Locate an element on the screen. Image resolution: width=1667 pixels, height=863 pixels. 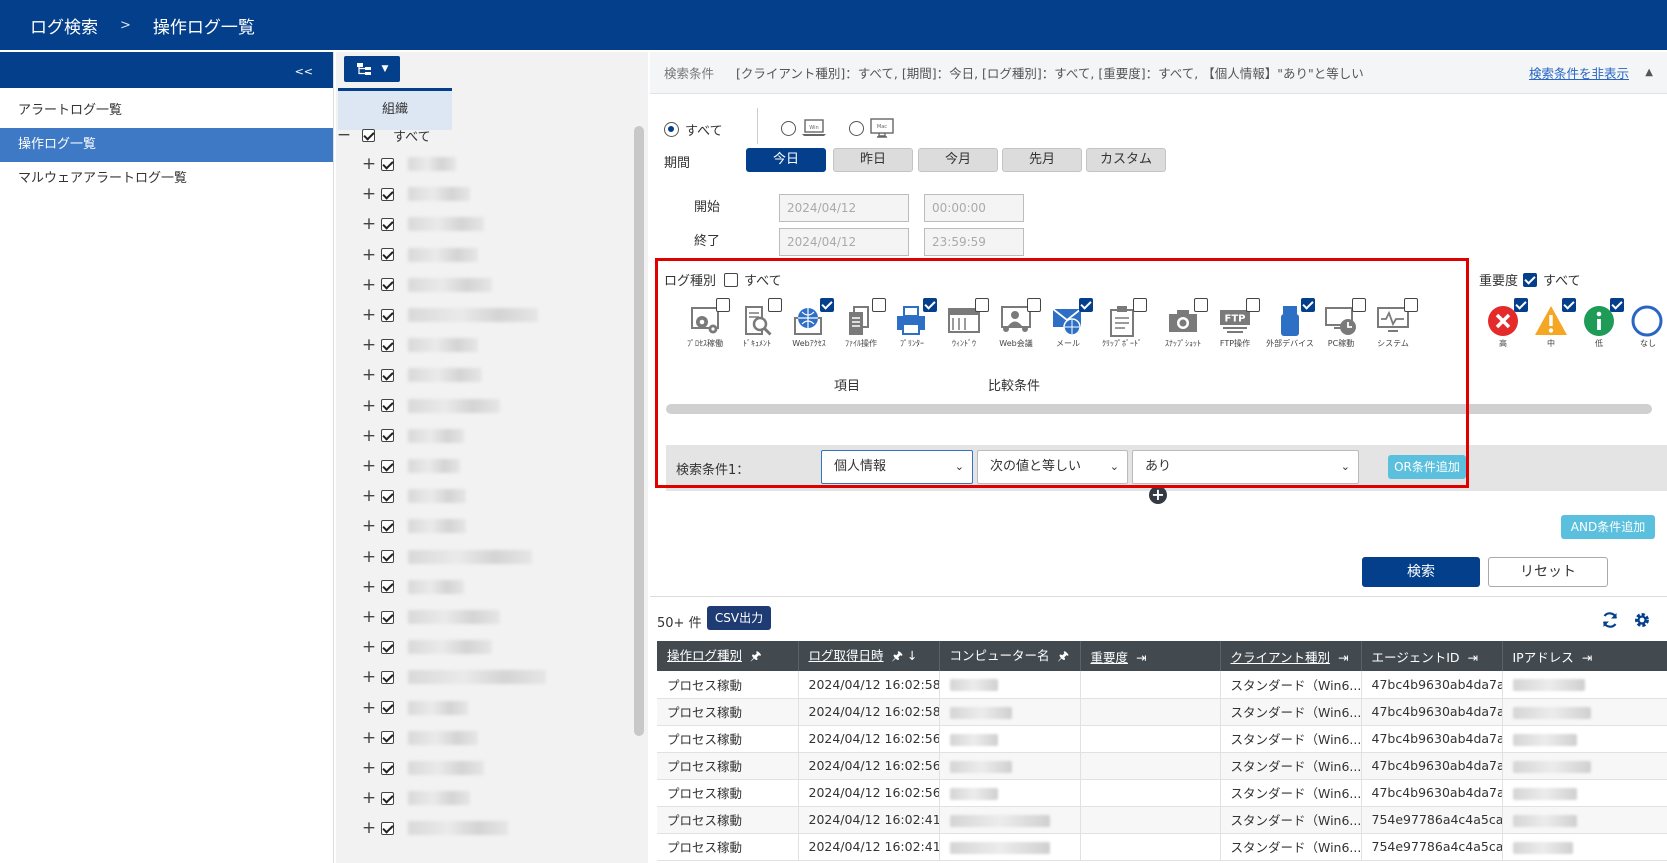
column-header-agent-id: エージェントID ⇥ is located at coordinates (1432, 656).